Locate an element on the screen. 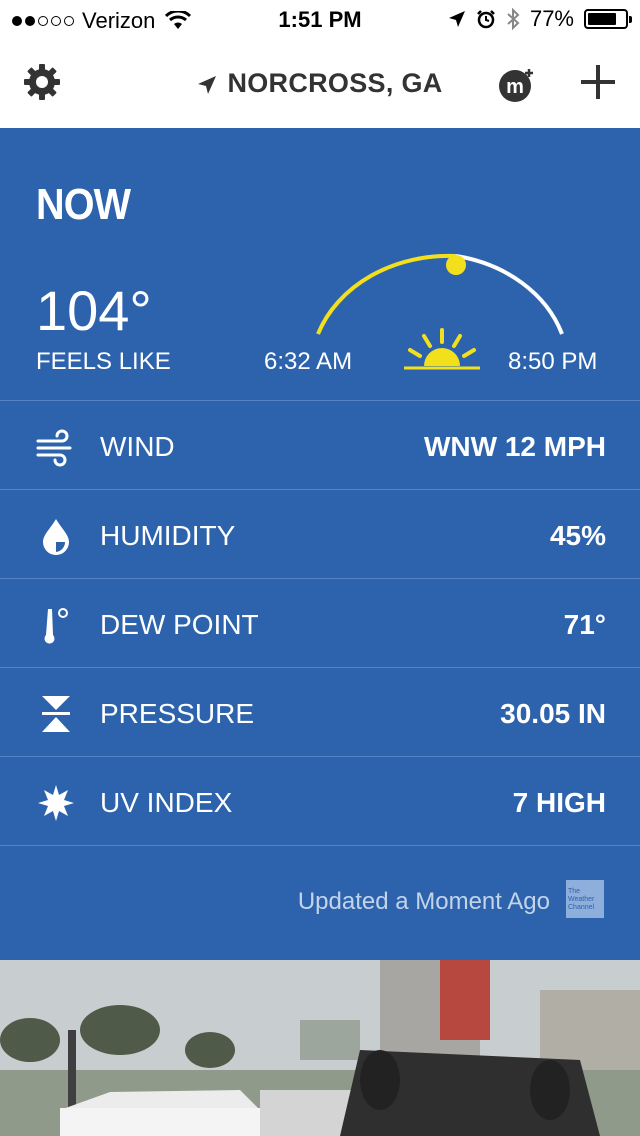  nav-bar: NORCROSS, GA m is located at coordinates (320, 84).